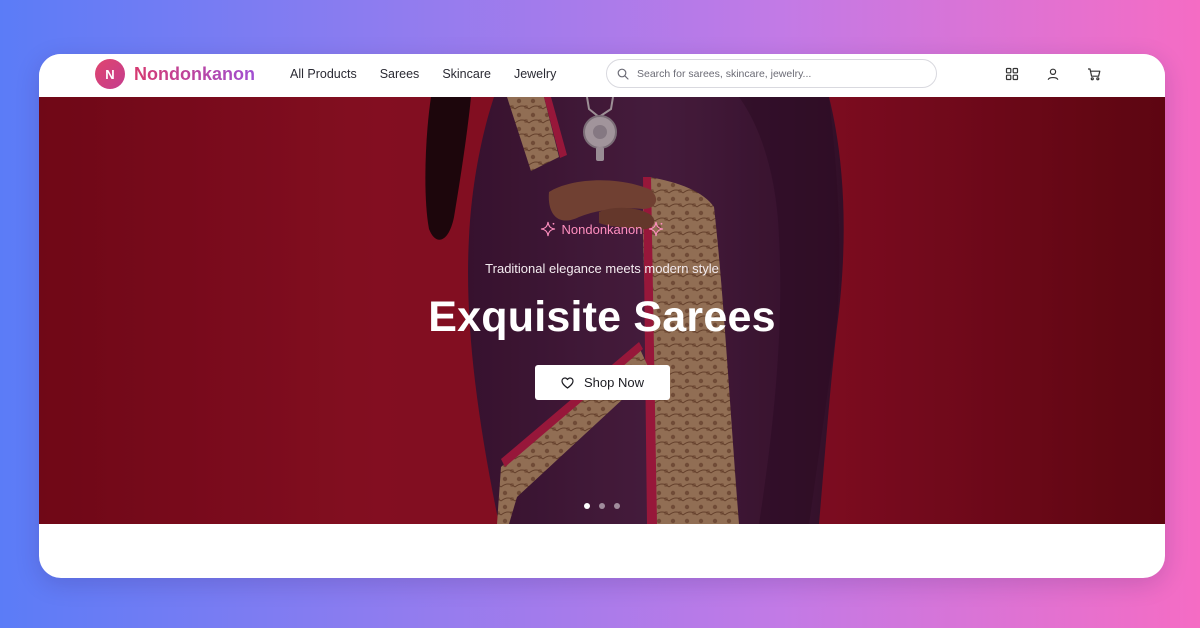  Describe the element at coordinates (1094, 74) in the screenshot. I see `cart-icon` at that location.